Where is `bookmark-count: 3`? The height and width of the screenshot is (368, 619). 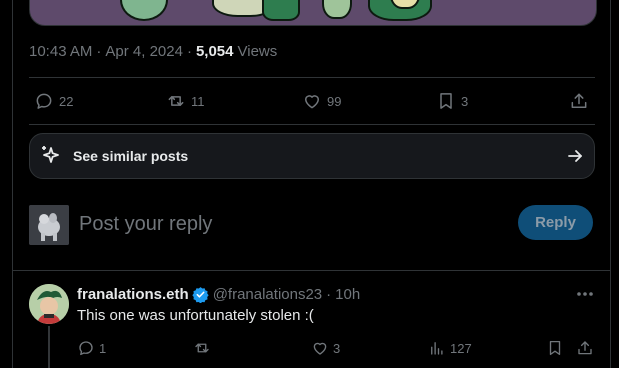 bookmark-count: 3 is located at coordinates (465, 101).